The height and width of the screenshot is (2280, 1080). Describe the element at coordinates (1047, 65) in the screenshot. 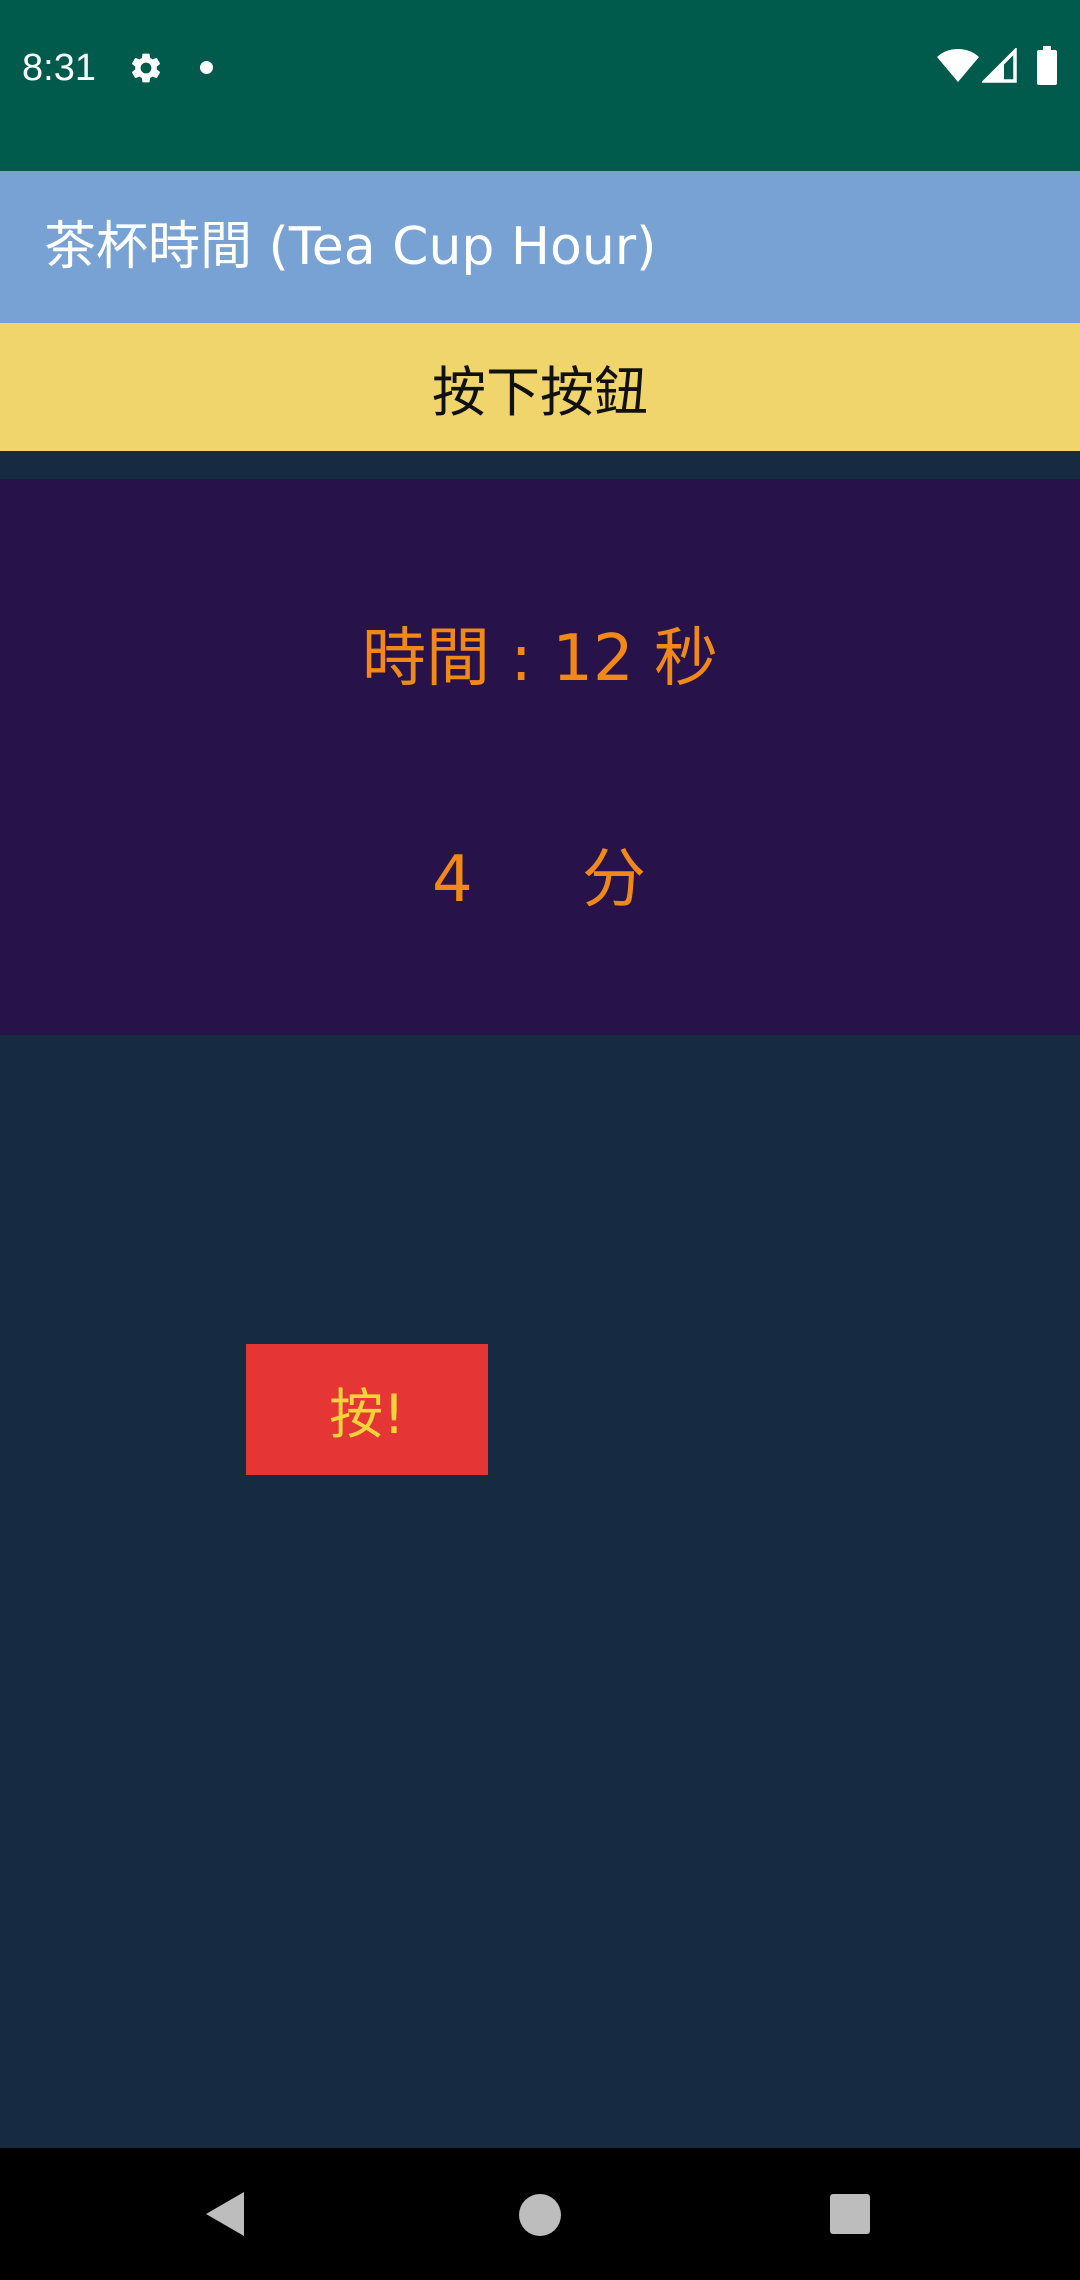

I see `battery-icon` at that location.